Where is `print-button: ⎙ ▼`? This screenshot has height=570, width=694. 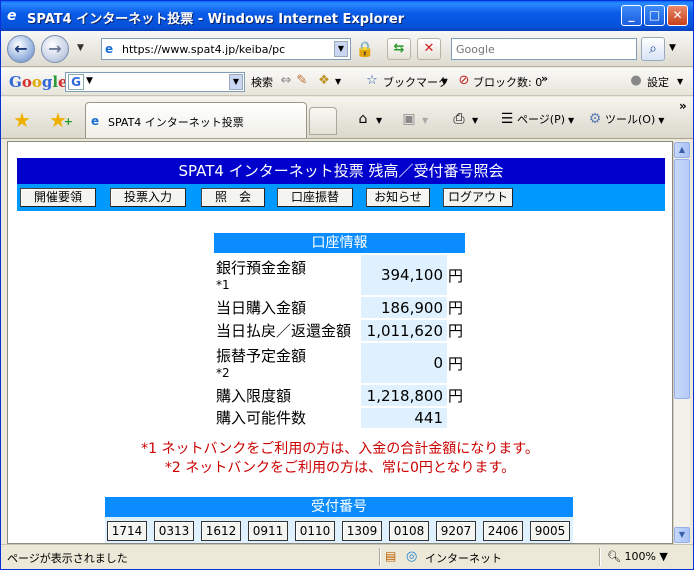 print-button: ⎙ ▼ is located at coordinates (463, 120).